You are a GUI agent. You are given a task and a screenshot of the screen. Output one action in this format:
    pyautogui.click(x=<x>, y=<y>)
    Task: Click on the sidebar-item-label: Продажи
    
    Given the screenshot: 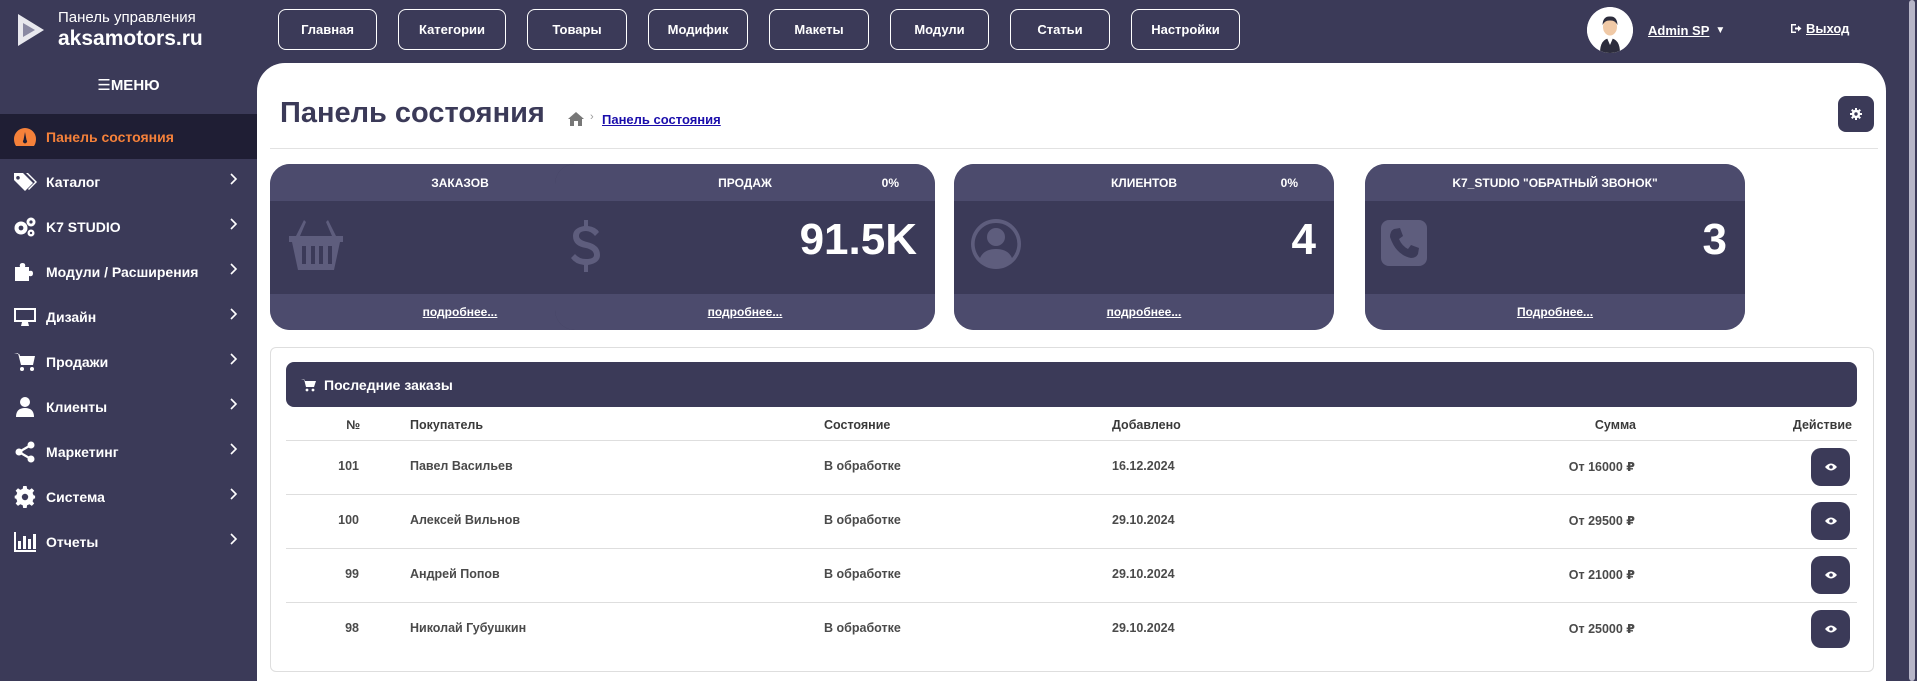 What is the action you would take?
    pyautogui.click(x=77, y=361)
    